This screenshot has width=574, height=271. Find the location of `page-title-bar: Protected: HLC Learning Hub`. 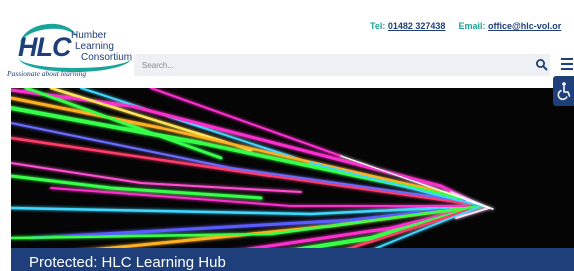

page-title-bar: Protected: HLC Learning Hub is located at coordinates (292, 259).